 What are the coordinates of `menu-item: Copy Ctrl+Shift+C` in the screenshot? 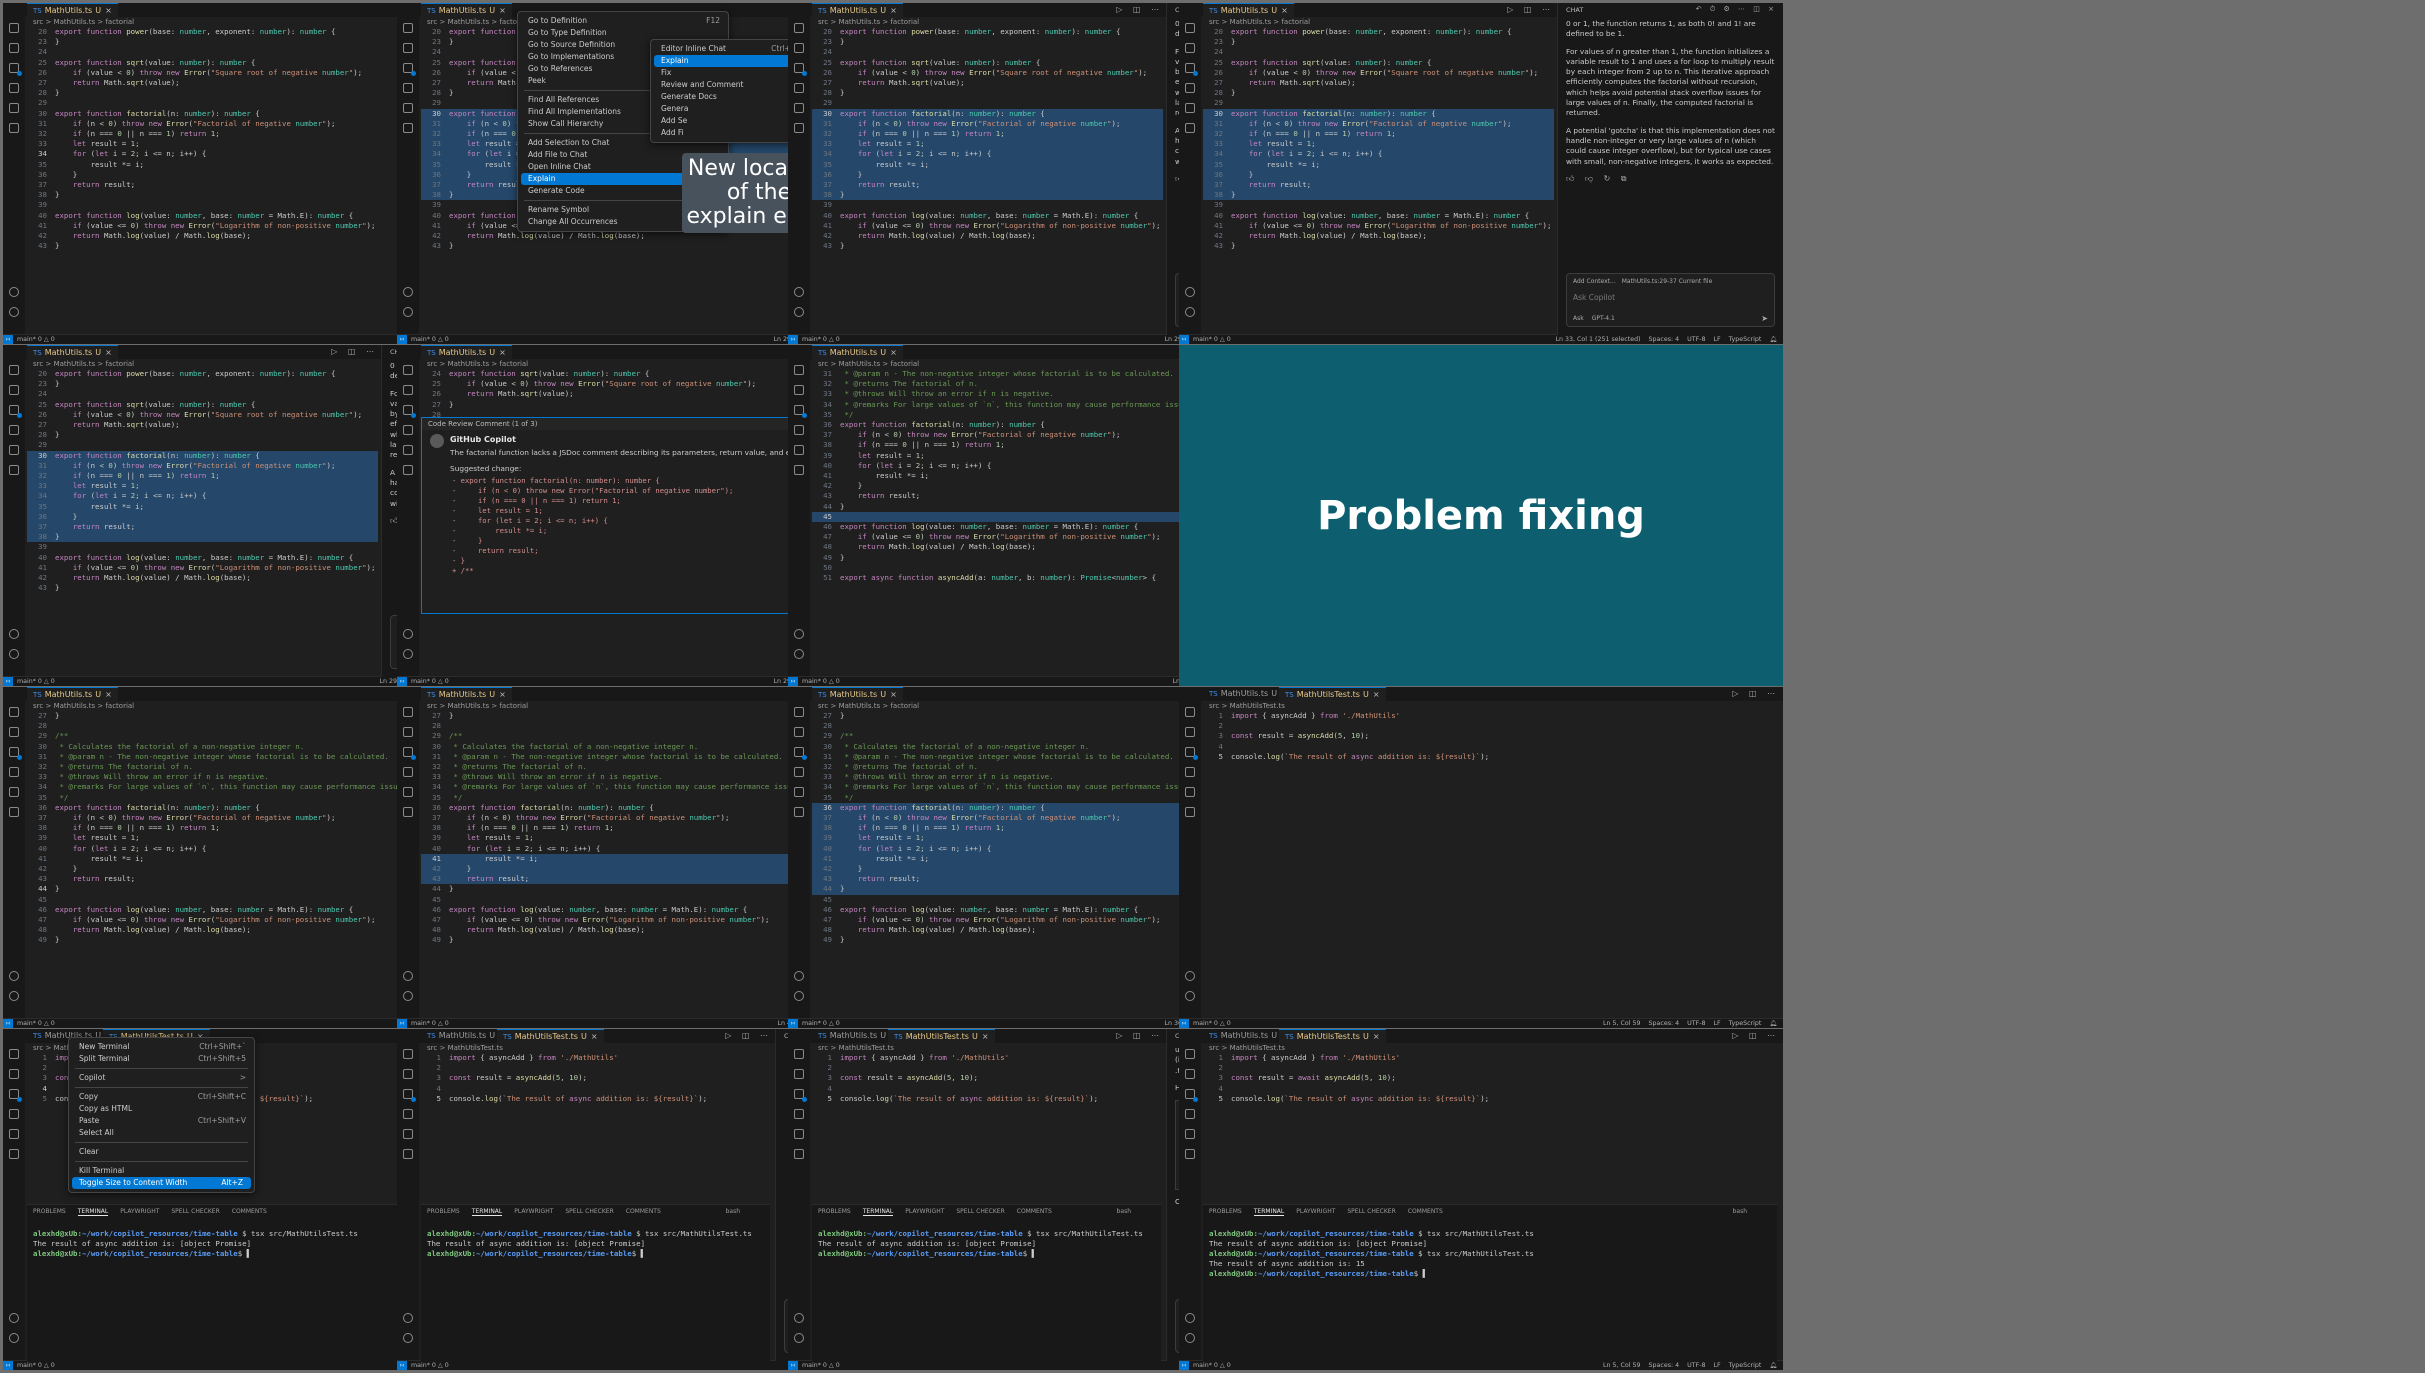 It's located at (161, 1097).